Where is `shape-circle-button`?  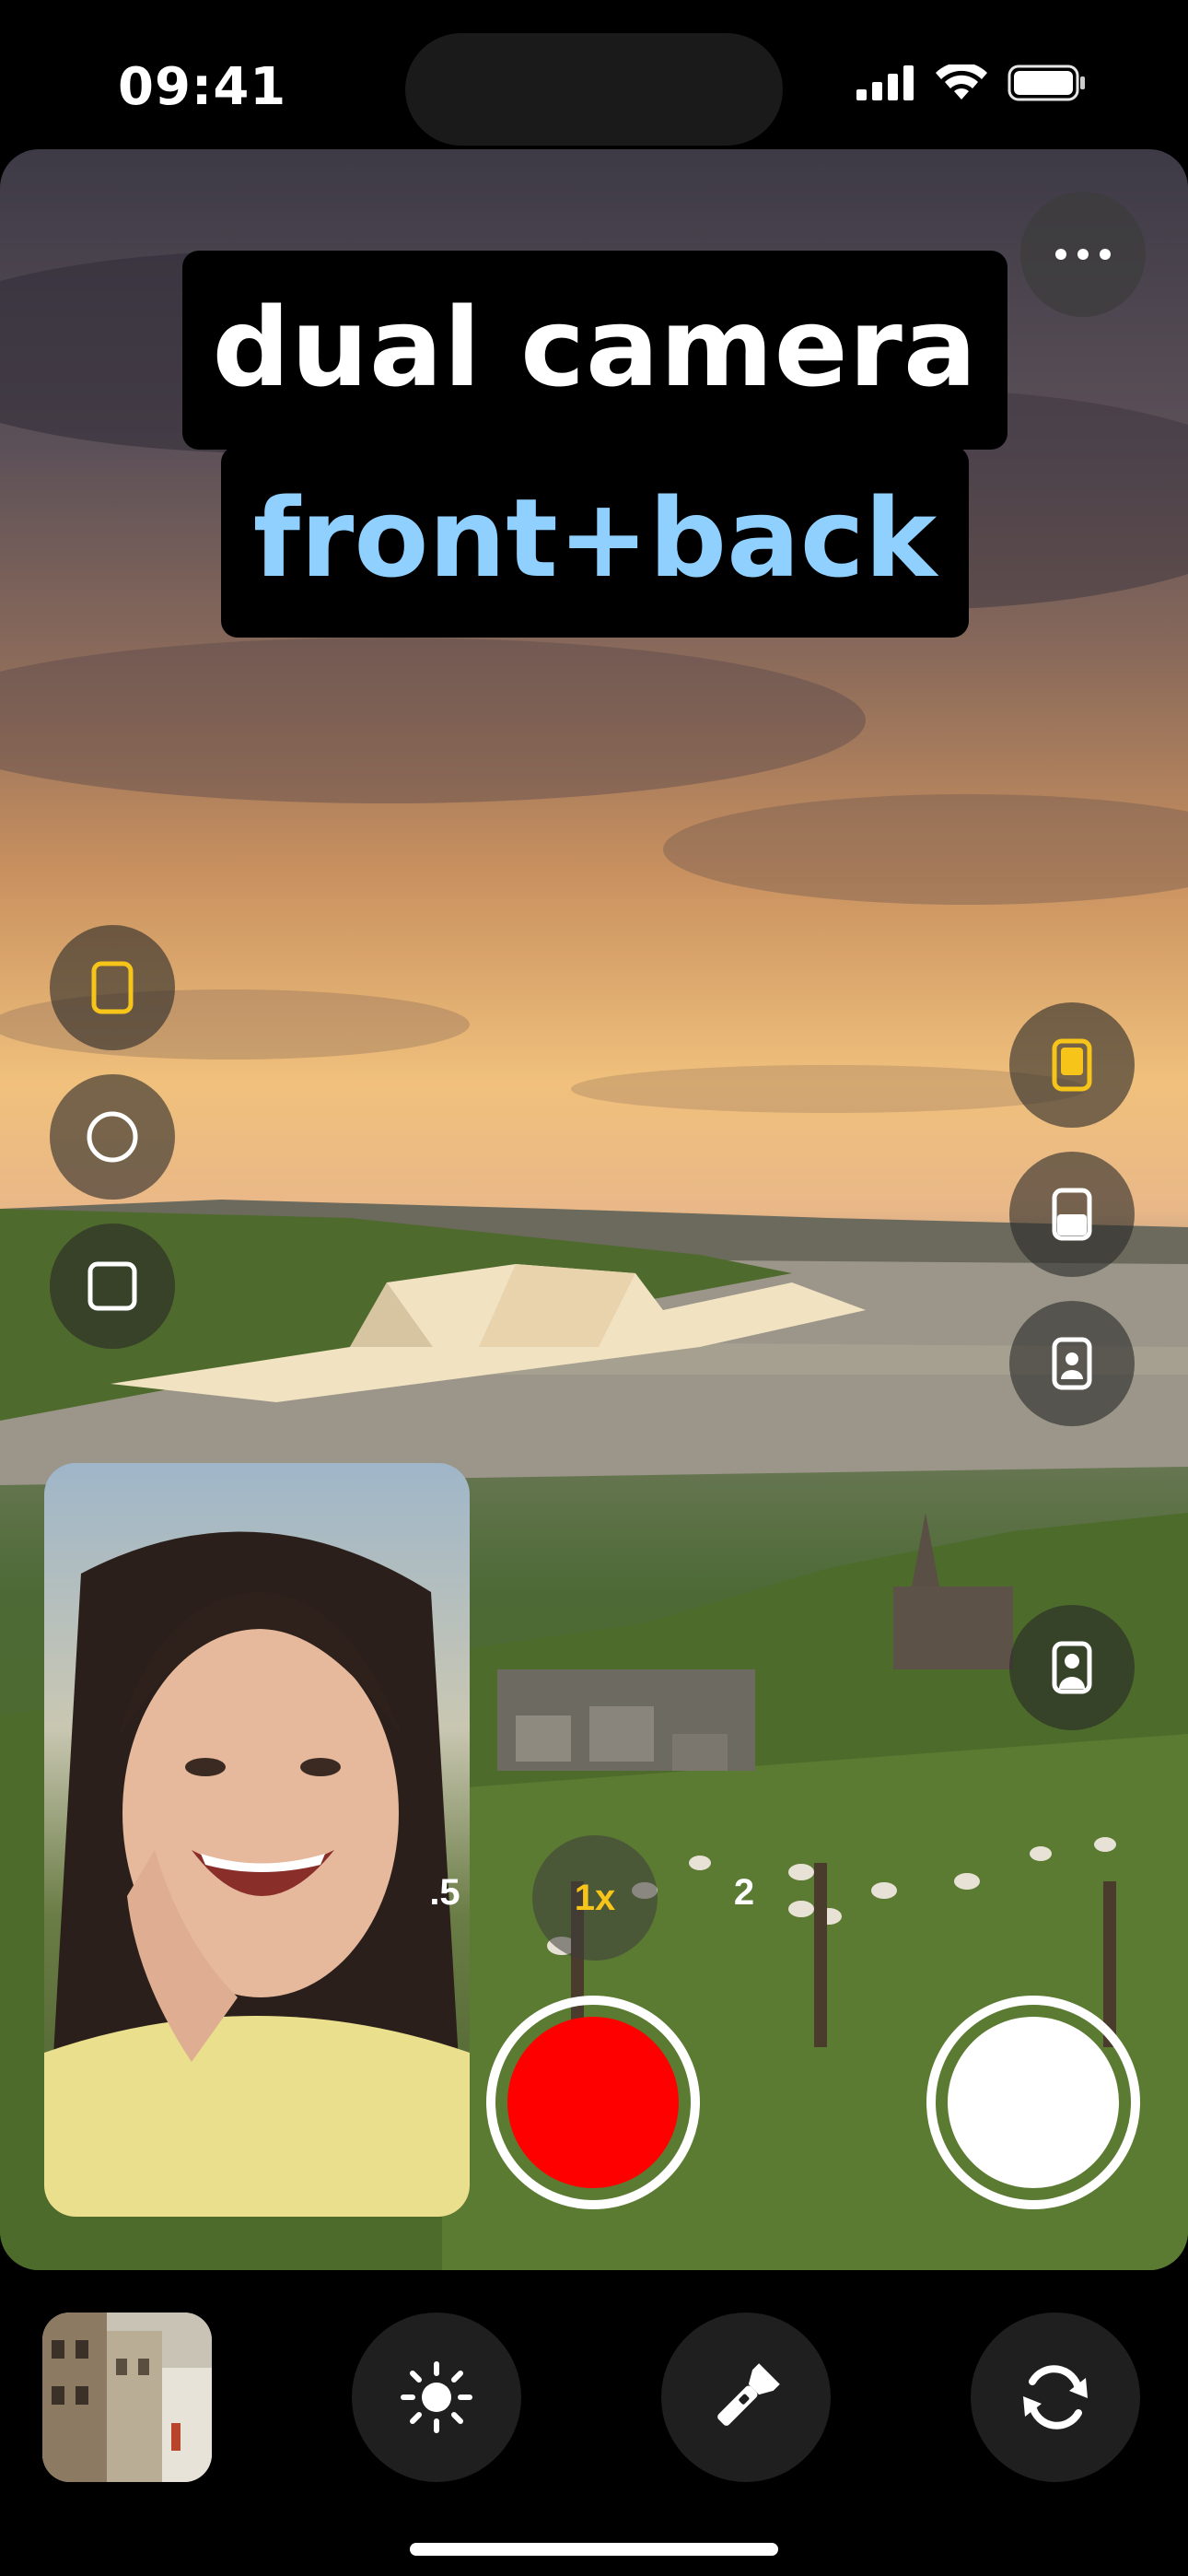
shape-circle-button is located at coordinates (112, 1137).